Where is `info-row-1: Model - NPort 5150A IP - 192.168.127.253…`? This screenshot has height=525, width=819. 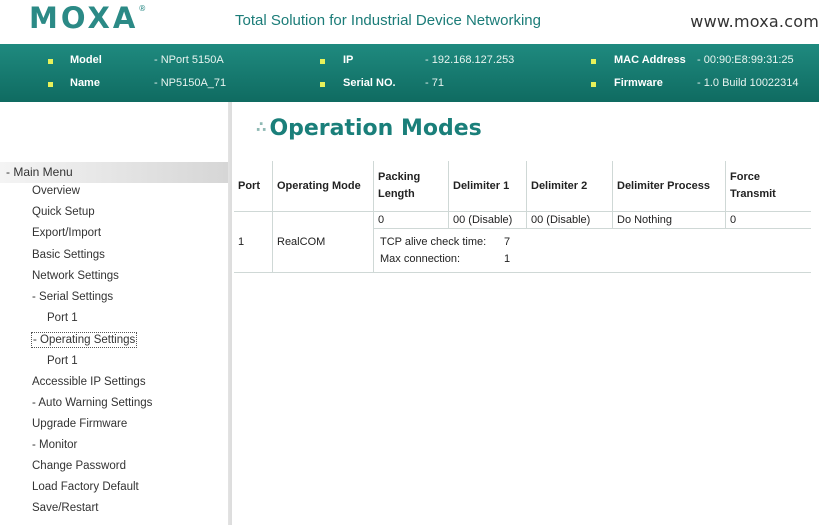 info-row-1: Model - NPort 5150A IP - 192.168.127.253… is located at coordinates (409, 64).